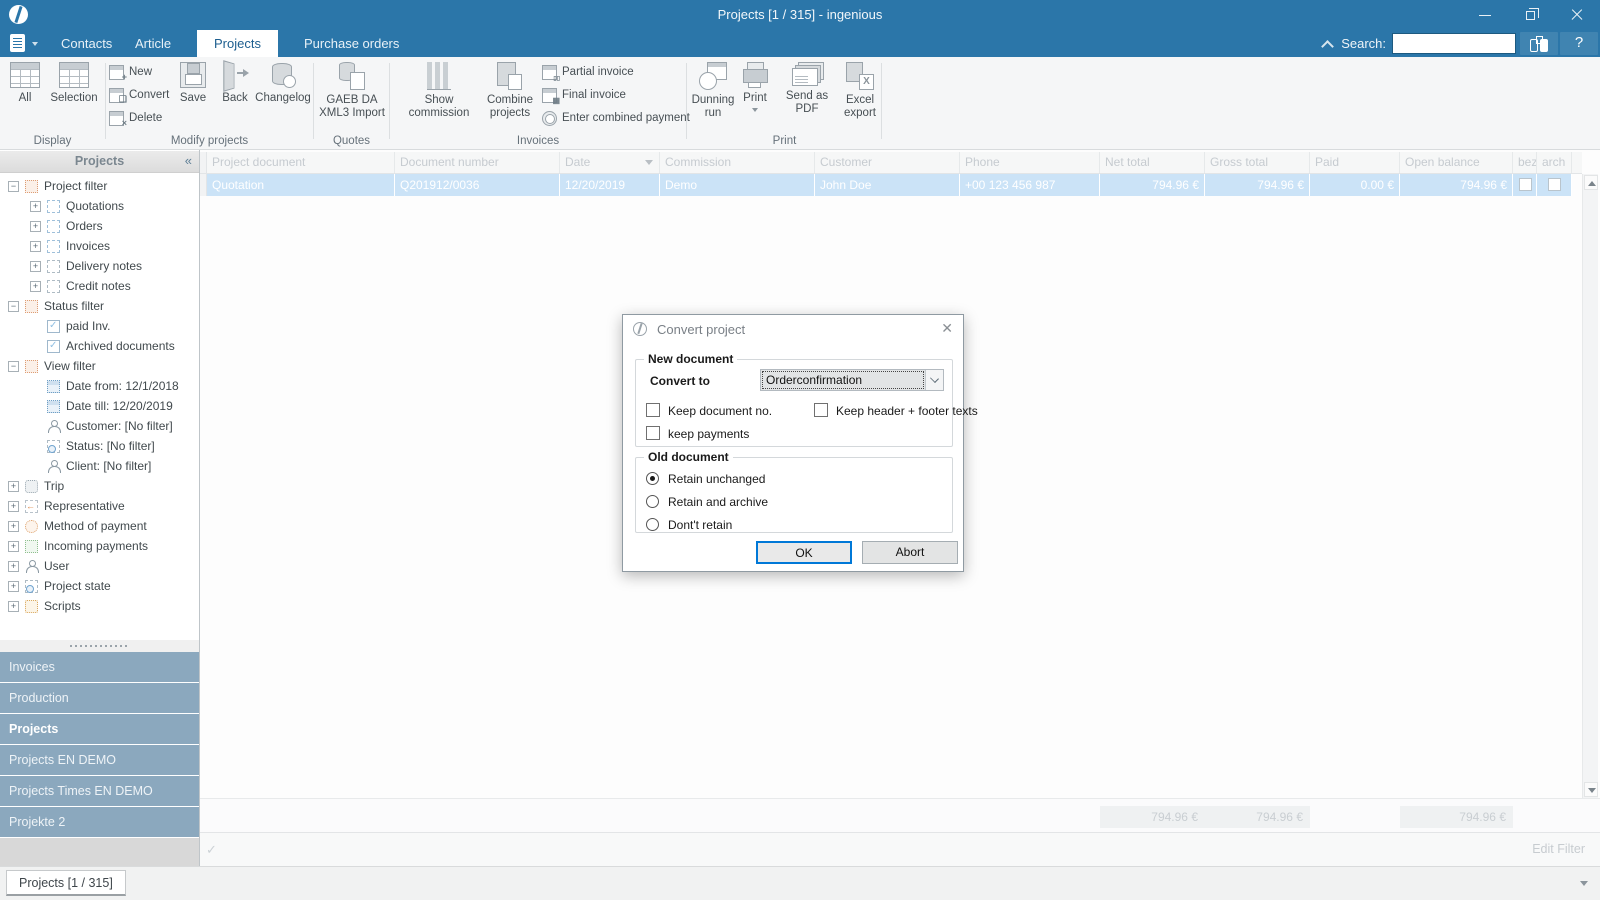 This screenshot has height=900, width=1600. Describe the element at coordinates (610, 162) in the screenshot. I see `column-header-date: Date` at that location.